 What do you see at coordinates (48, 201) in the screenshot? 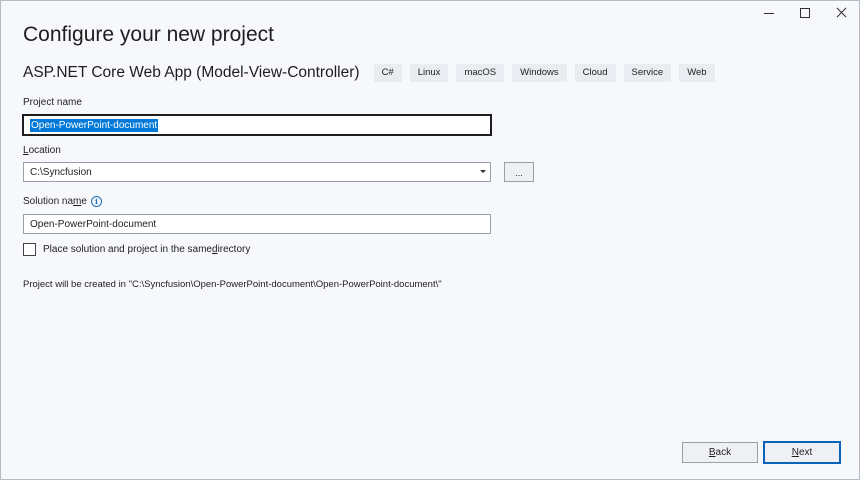
I see `solution-name-label-start: Solution na` at bounding box center [48, 201].